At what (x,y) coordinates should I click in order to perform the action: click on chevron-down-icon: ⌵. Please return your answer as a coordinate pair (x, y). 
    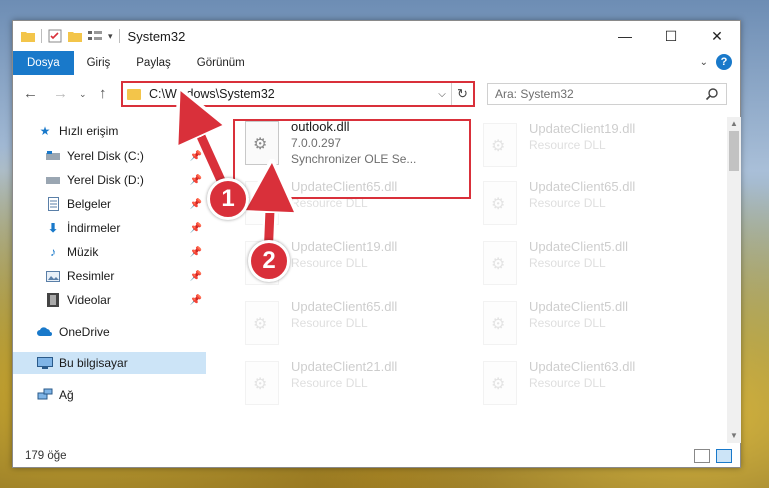
    Looking at the image, I should click on (442, 94).